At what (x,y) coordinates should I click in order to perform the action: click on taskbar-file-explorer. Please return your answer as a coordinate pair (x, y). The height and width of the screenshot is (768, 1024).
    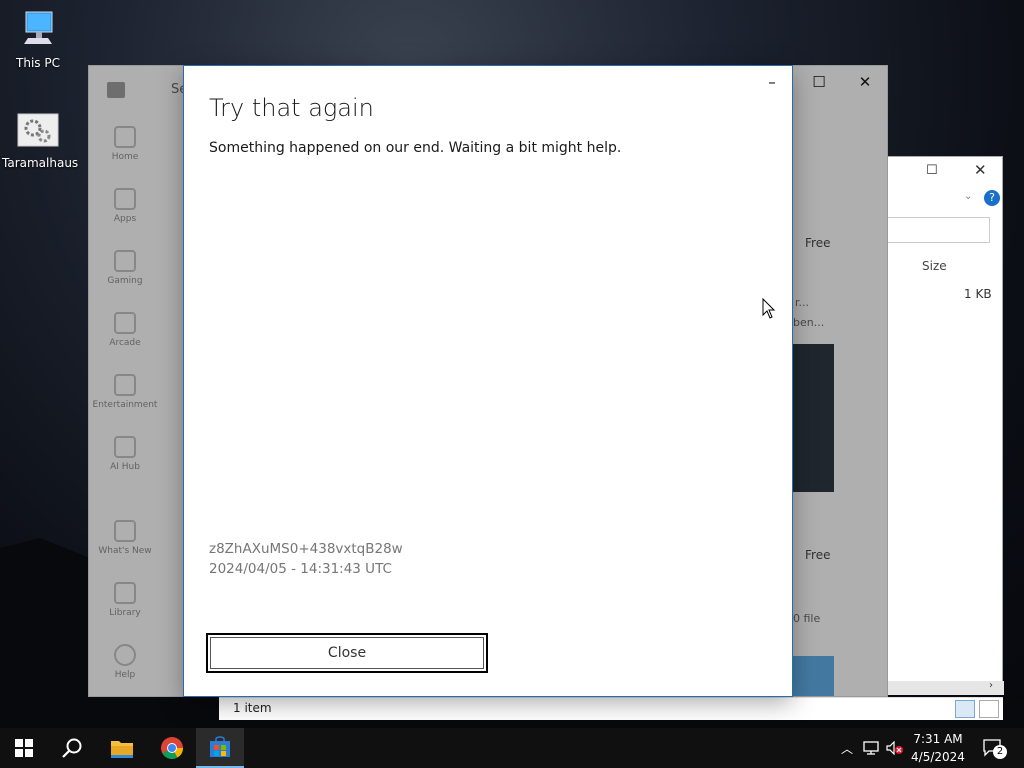
    Looking at the image, I should click on (122, 748).